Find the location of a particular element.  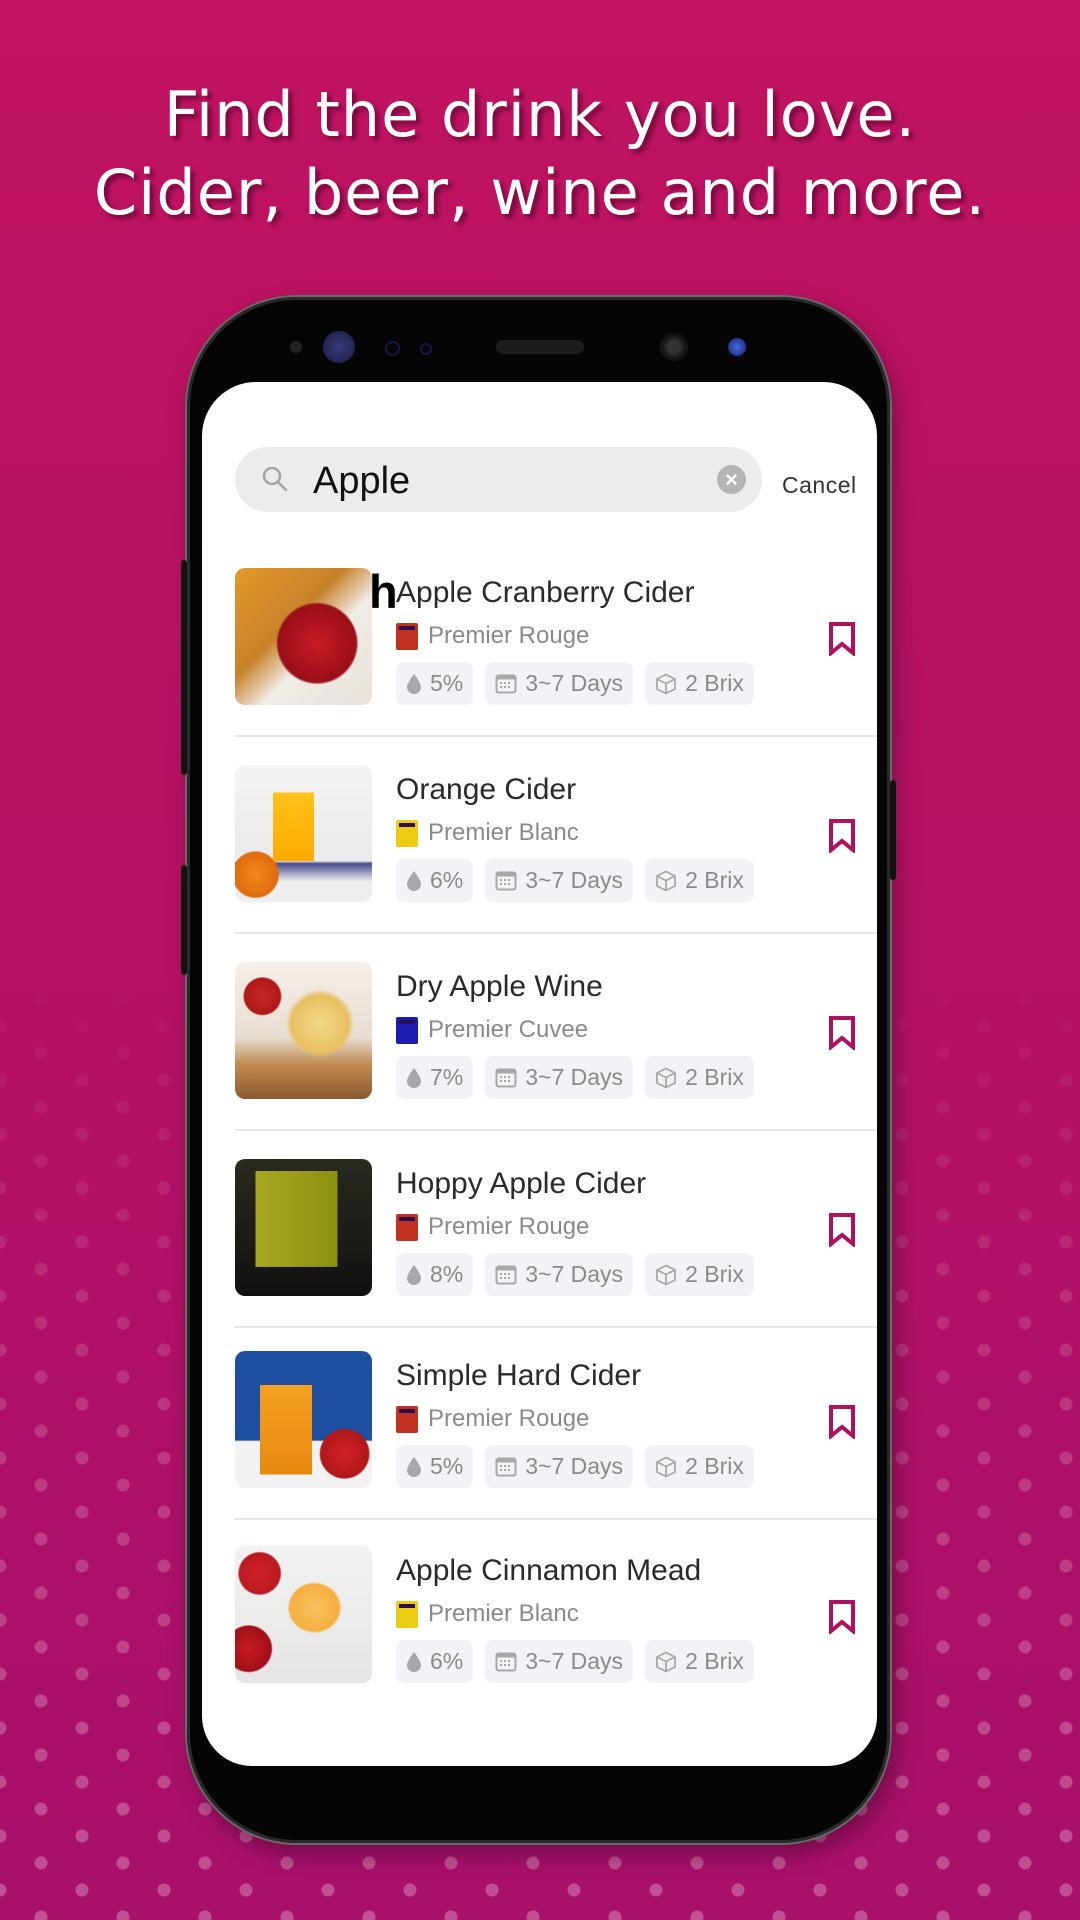

drink-stats: 8% 3~7 Days 2 Brix is located at coordinates (575, 1274).